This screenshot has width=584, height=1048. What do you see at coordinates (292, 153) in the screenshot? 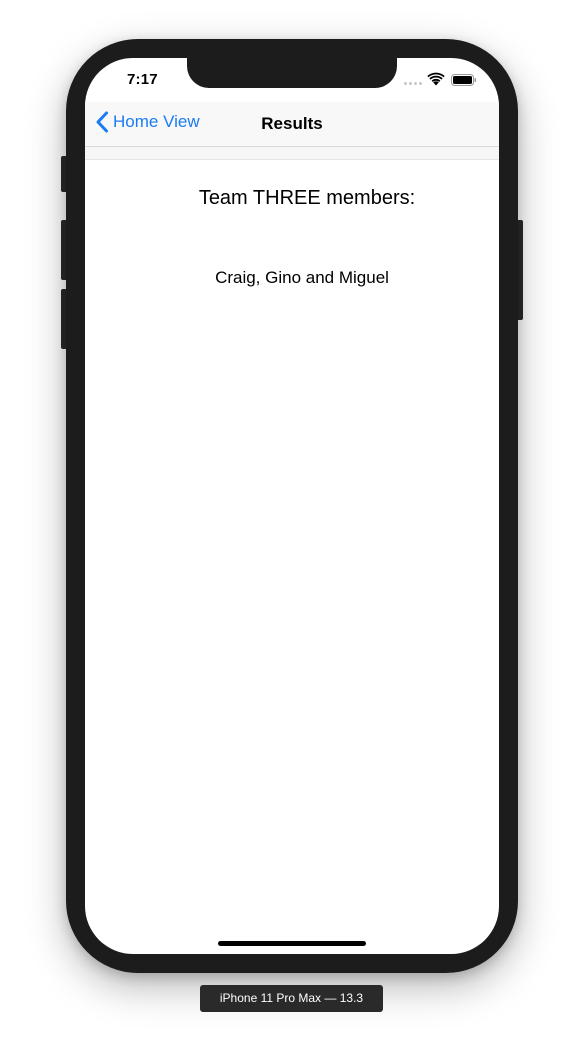
I see `nav-bar-extension` at bounding box center [292, 153].